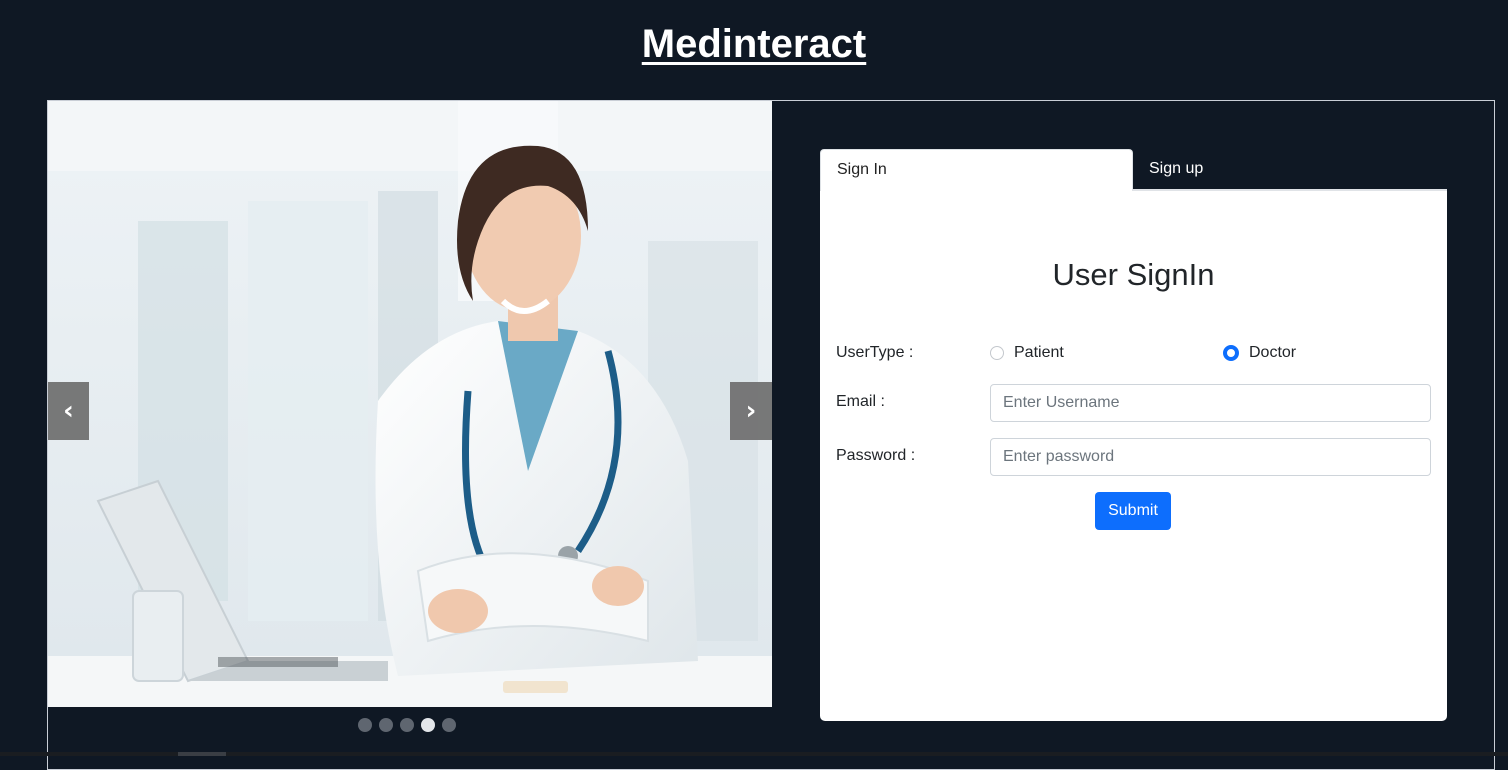 Image resolution: width=1508 pixels, height=770 pixels. Describe the element at coordinates (751, 411) in the screenshot. I see `carousel-next-button: ›` at that location.